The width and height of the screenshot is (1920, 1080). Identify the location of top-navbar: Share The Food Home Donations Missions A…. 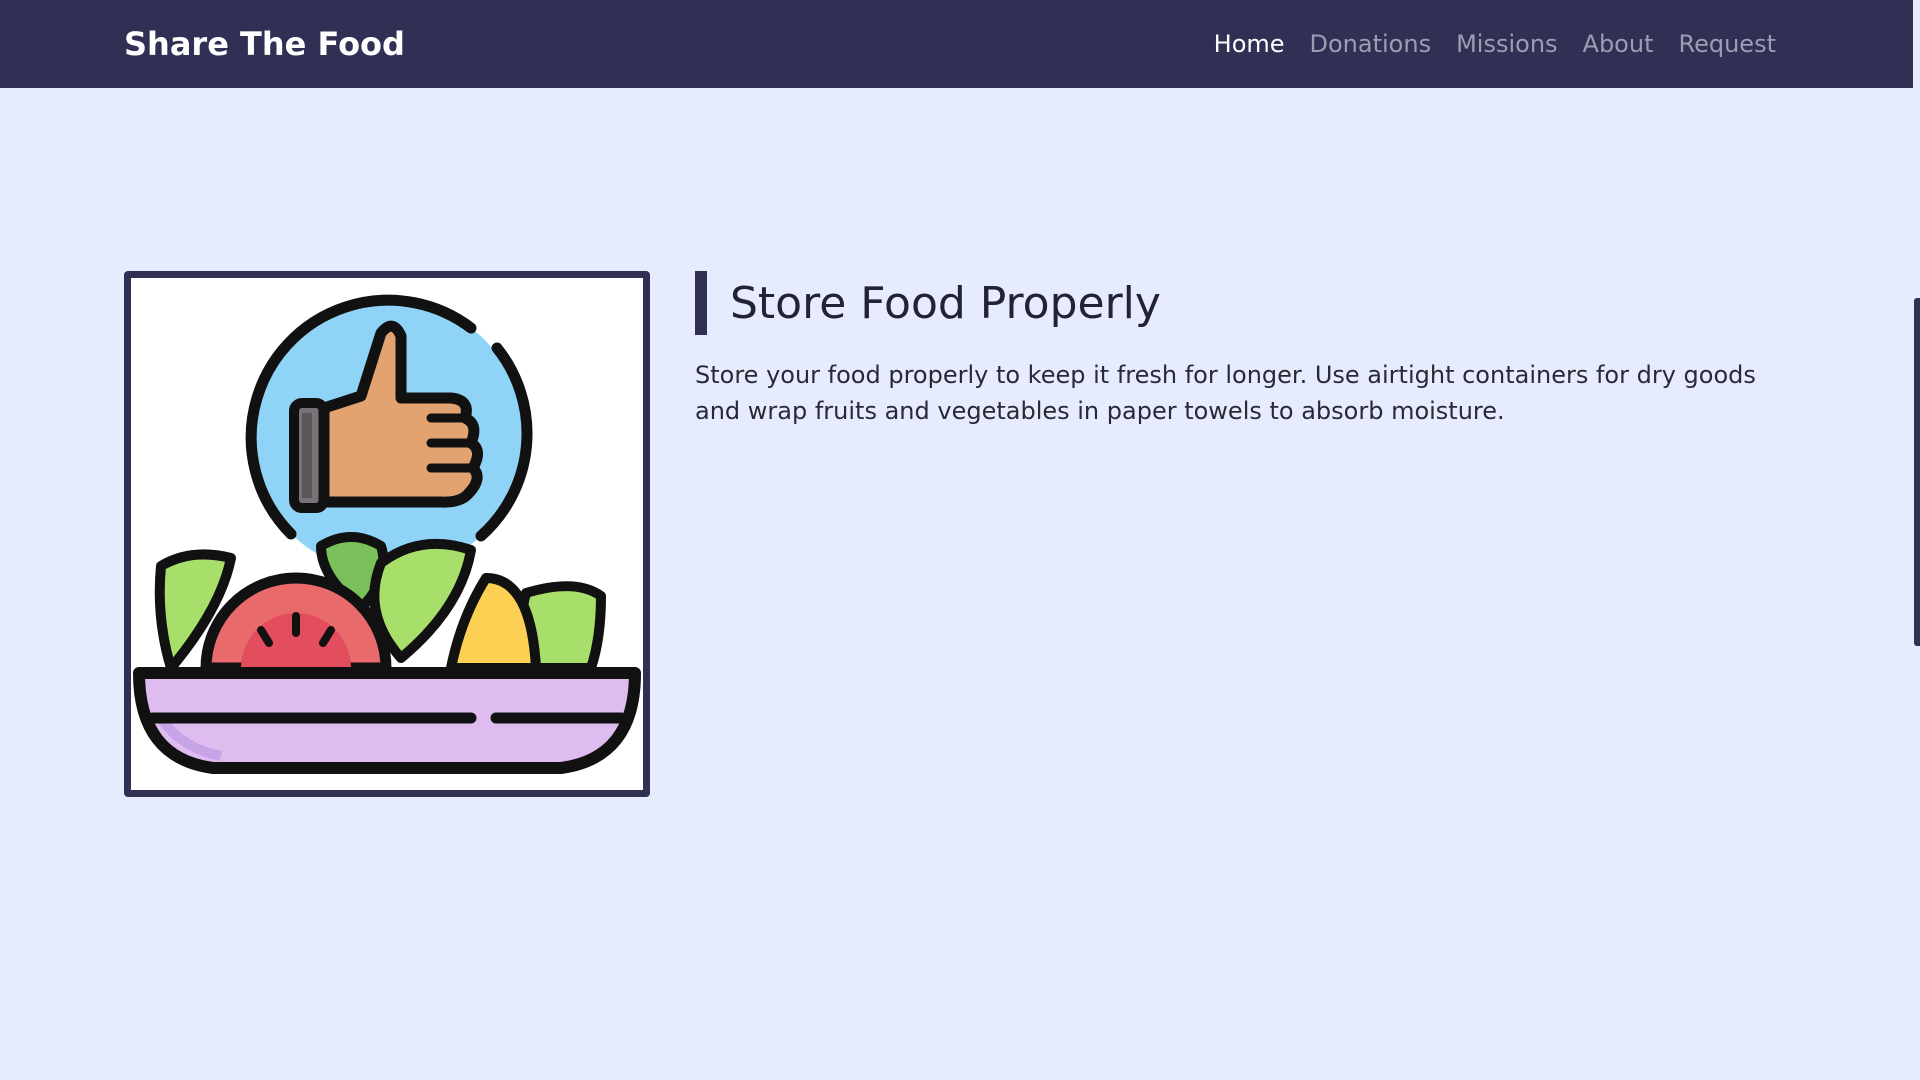
(956, 44).